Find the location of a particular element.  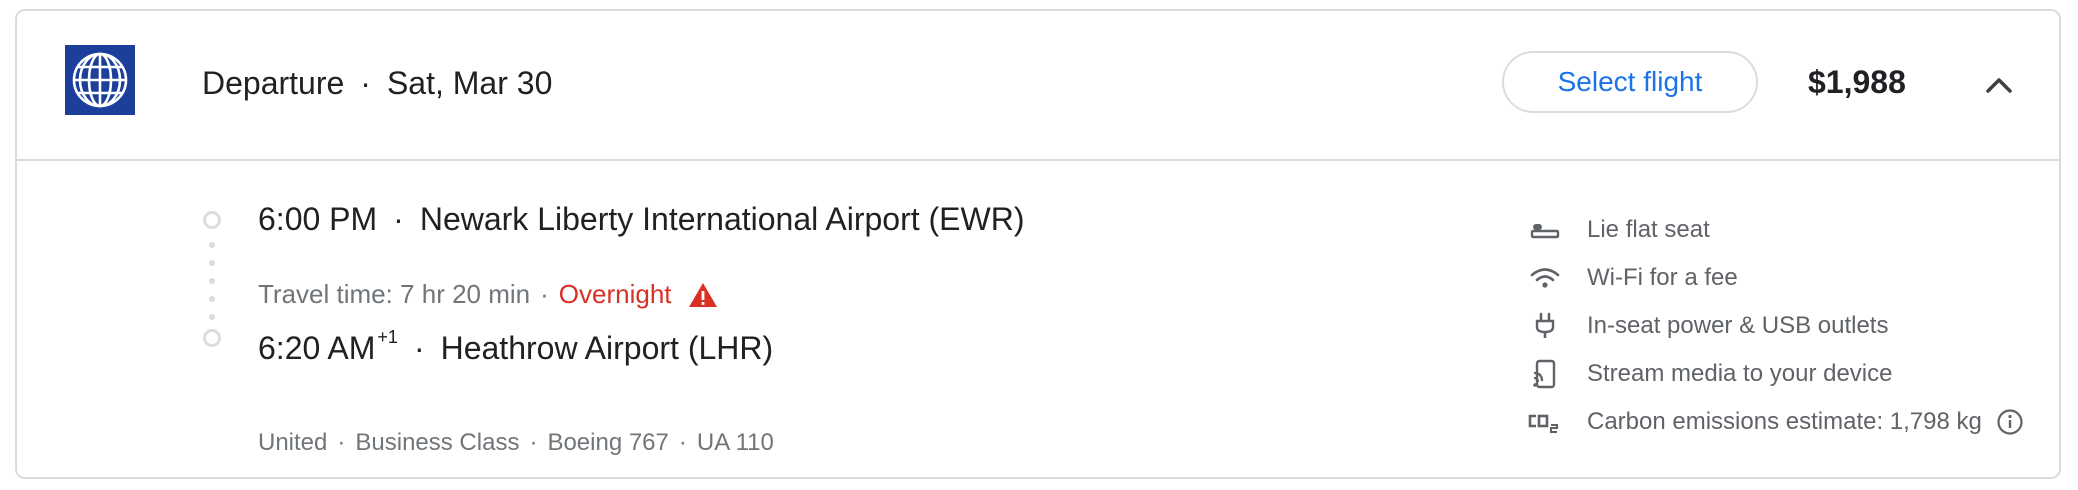

arrival-circle-icon is located at coordinates (212, 338).